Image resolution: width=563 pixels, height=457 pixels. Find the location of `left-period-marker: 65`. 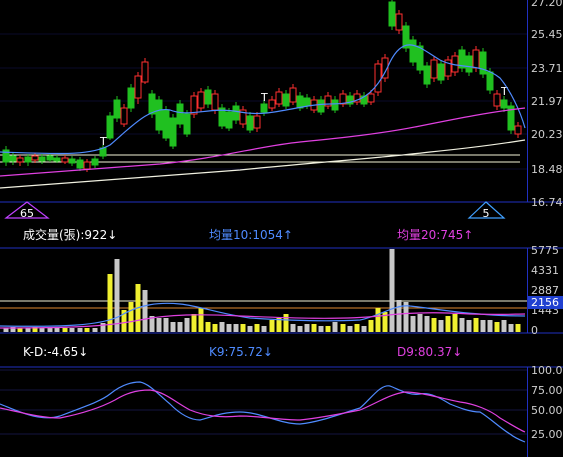

left-period-marker: 65 is located at coordinates (27, 210).